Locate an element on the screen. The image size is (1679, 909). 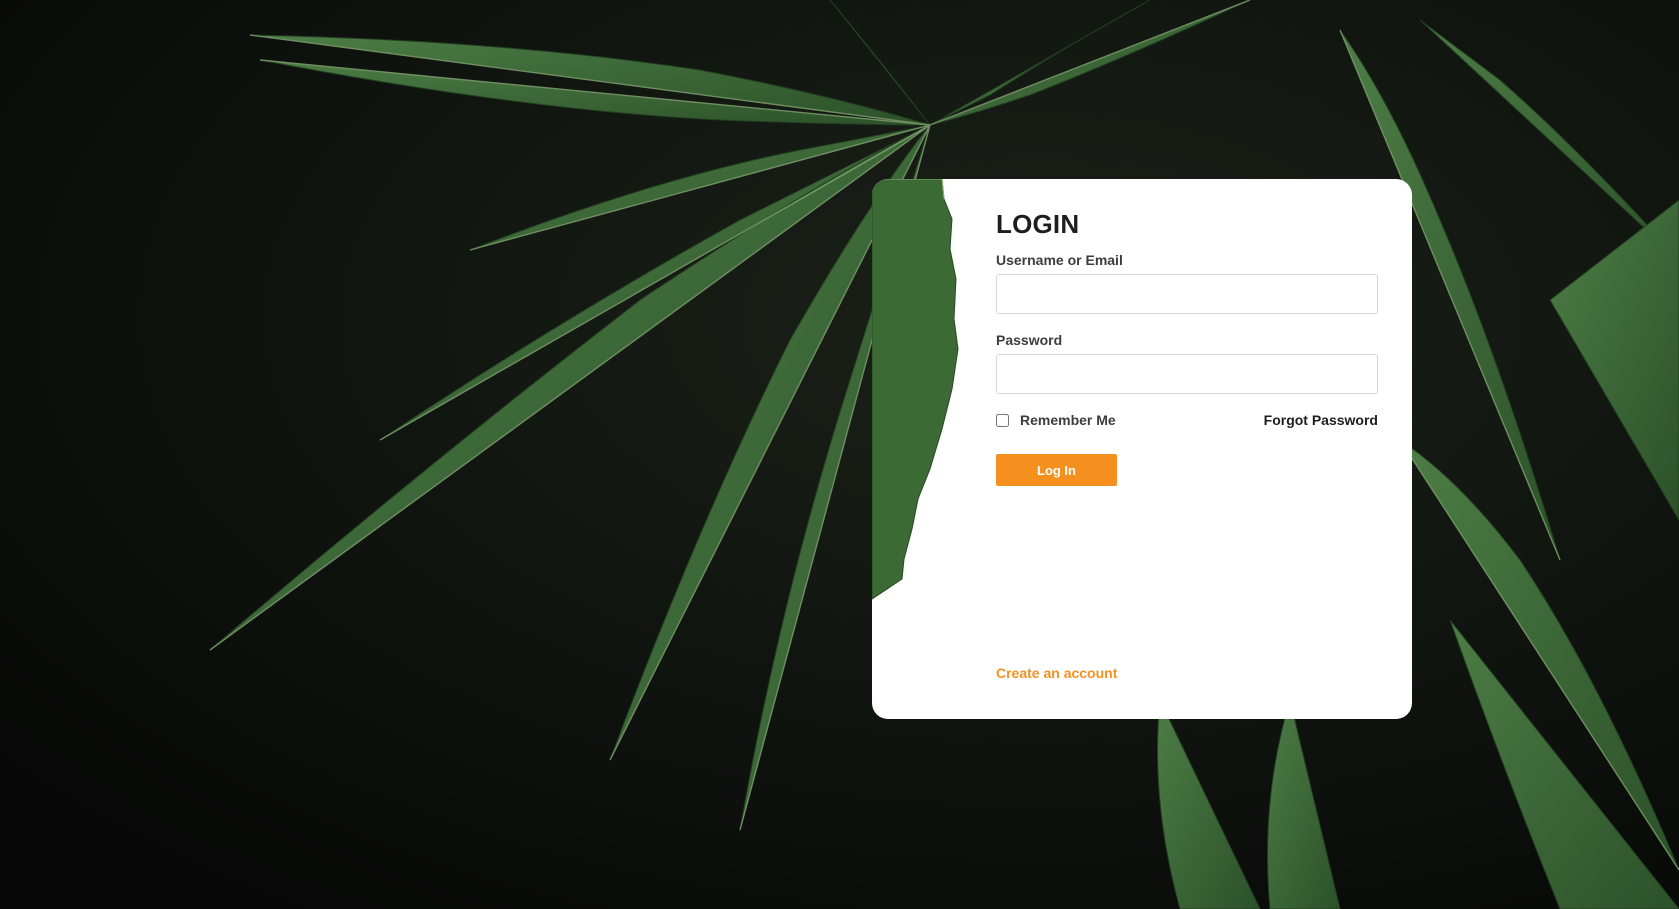
password-label: Password is located at coordinates (1029, 340).